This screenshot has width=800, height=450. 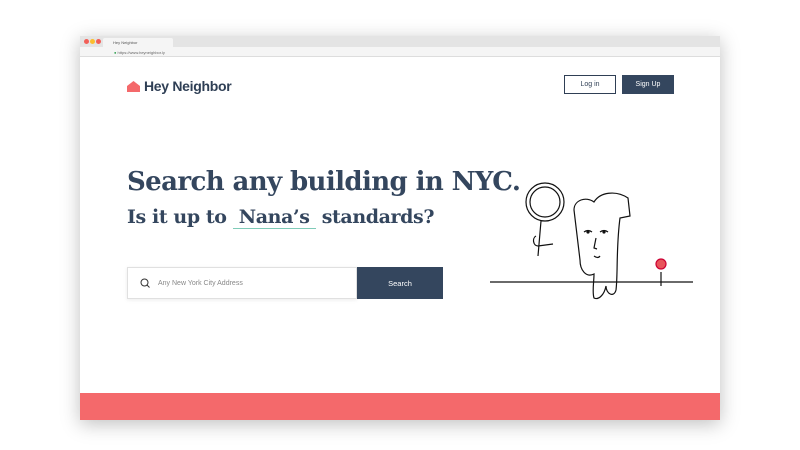 I want to click on hero-subtitle: Is it up to Nana’s standards?, so click(x=281, y=217).